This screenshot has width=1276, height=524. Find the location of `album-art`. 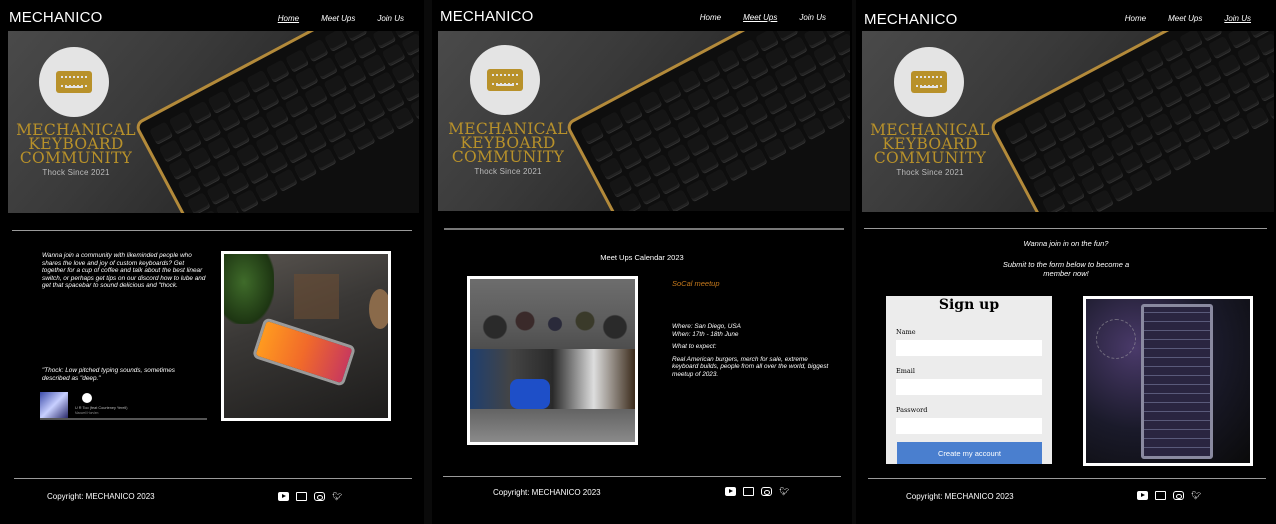

album-art is located at coordinates (54, 405).